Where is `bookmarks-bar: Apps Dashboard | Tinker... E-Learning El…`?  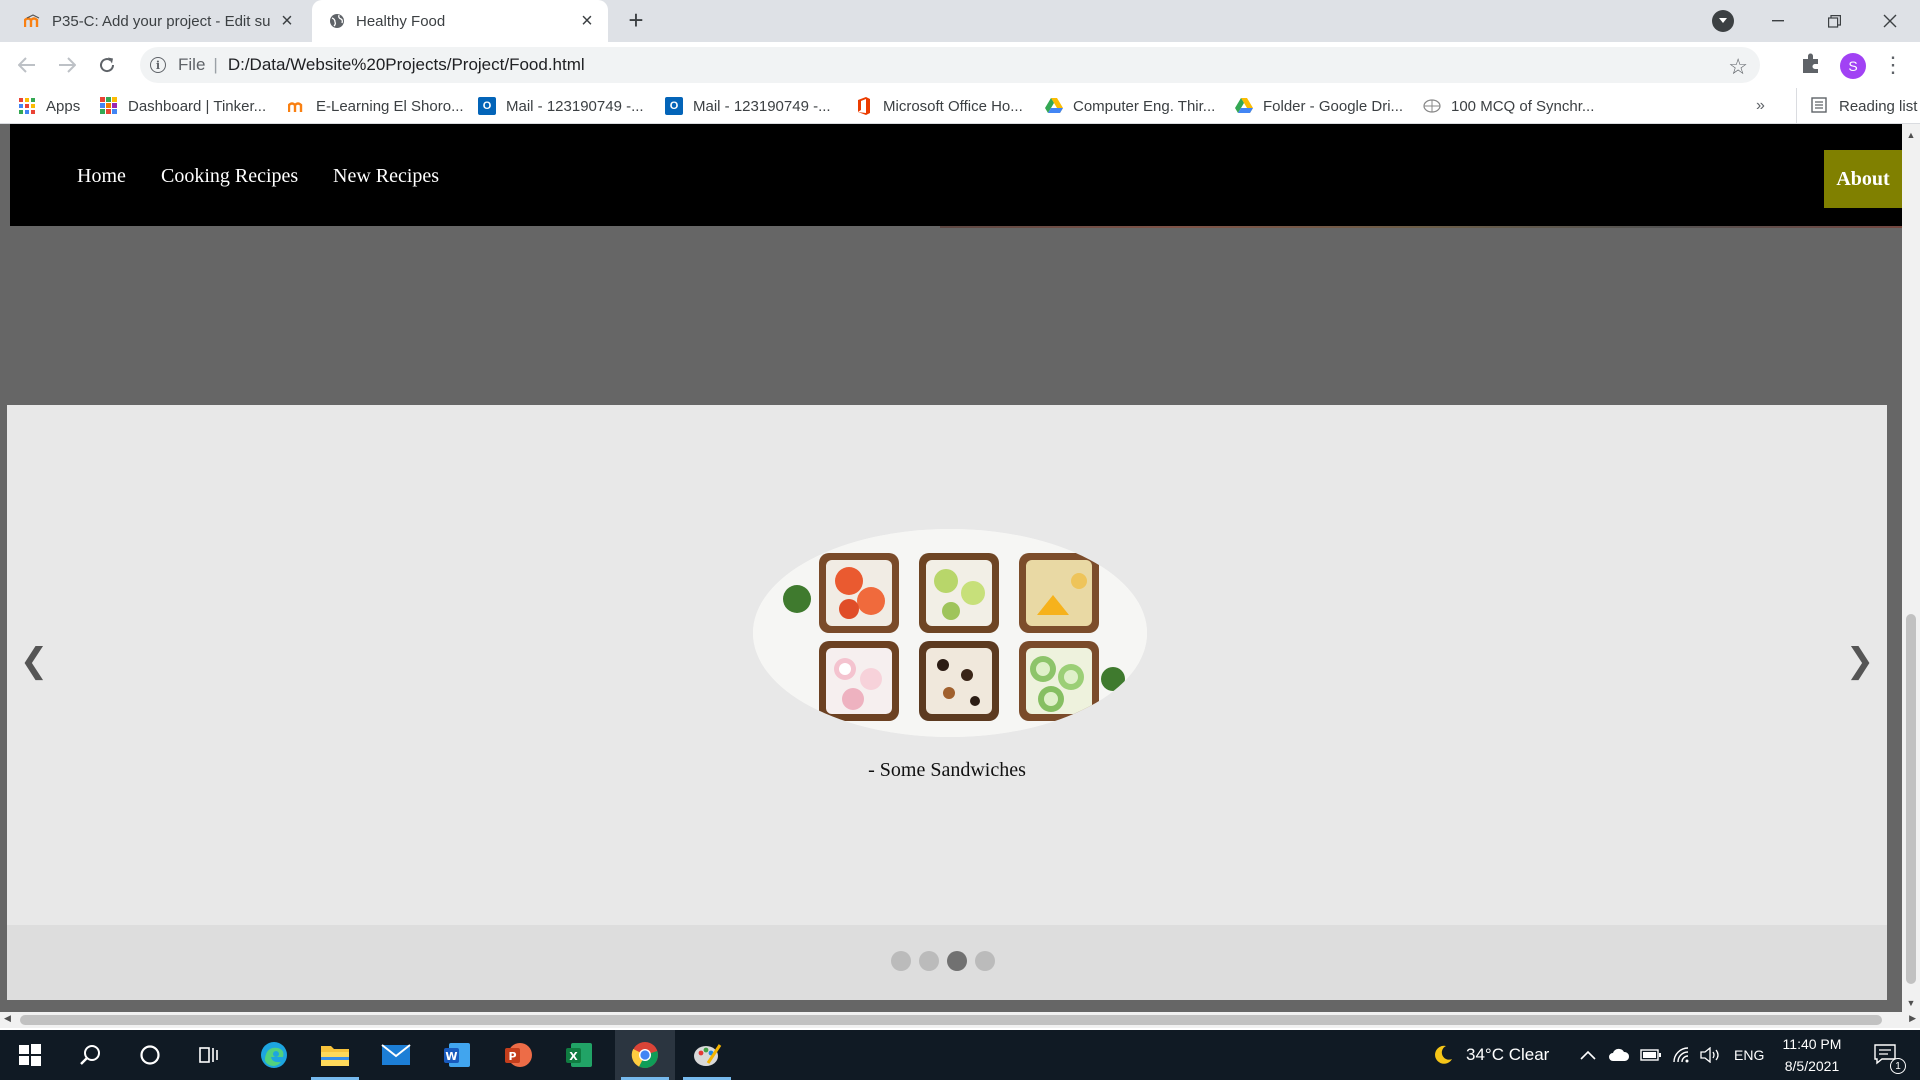
bookmarks-bar: Apps Dashboard | Tinker... E-Learning El… is located at coordinates (960, 106).